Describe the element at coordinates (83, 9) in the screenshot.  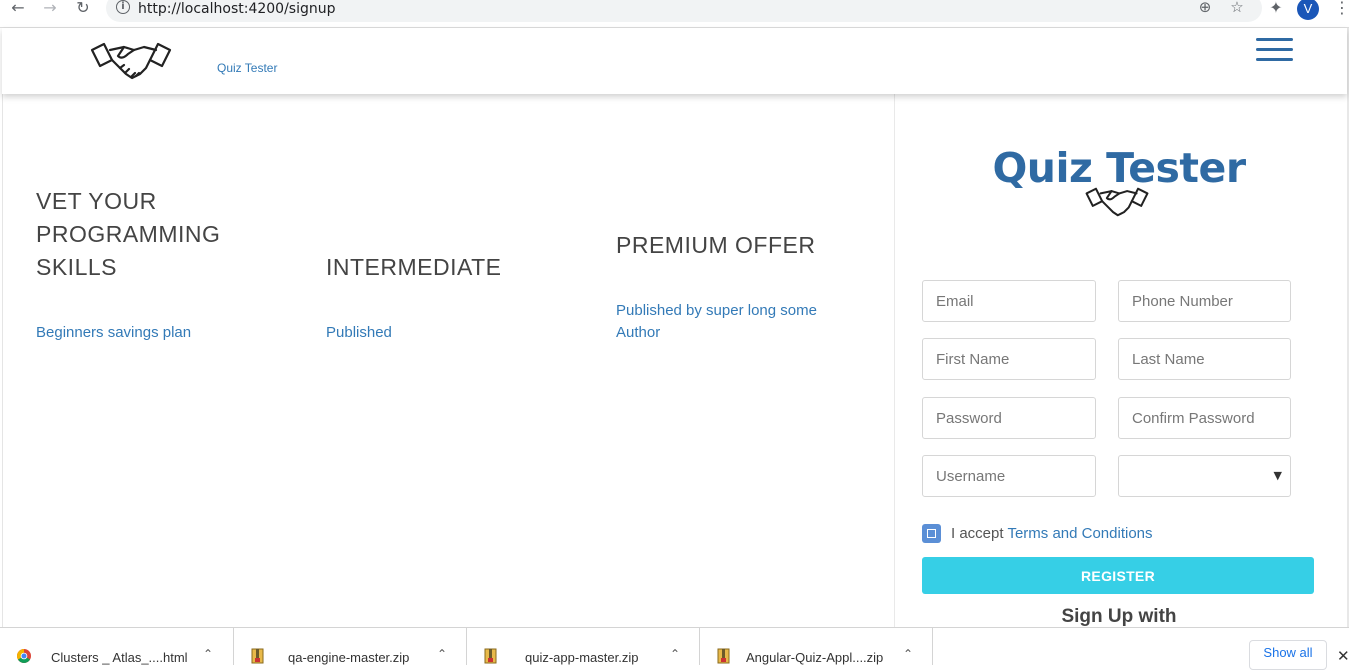
I see `reload-icon: ↻` at that location.